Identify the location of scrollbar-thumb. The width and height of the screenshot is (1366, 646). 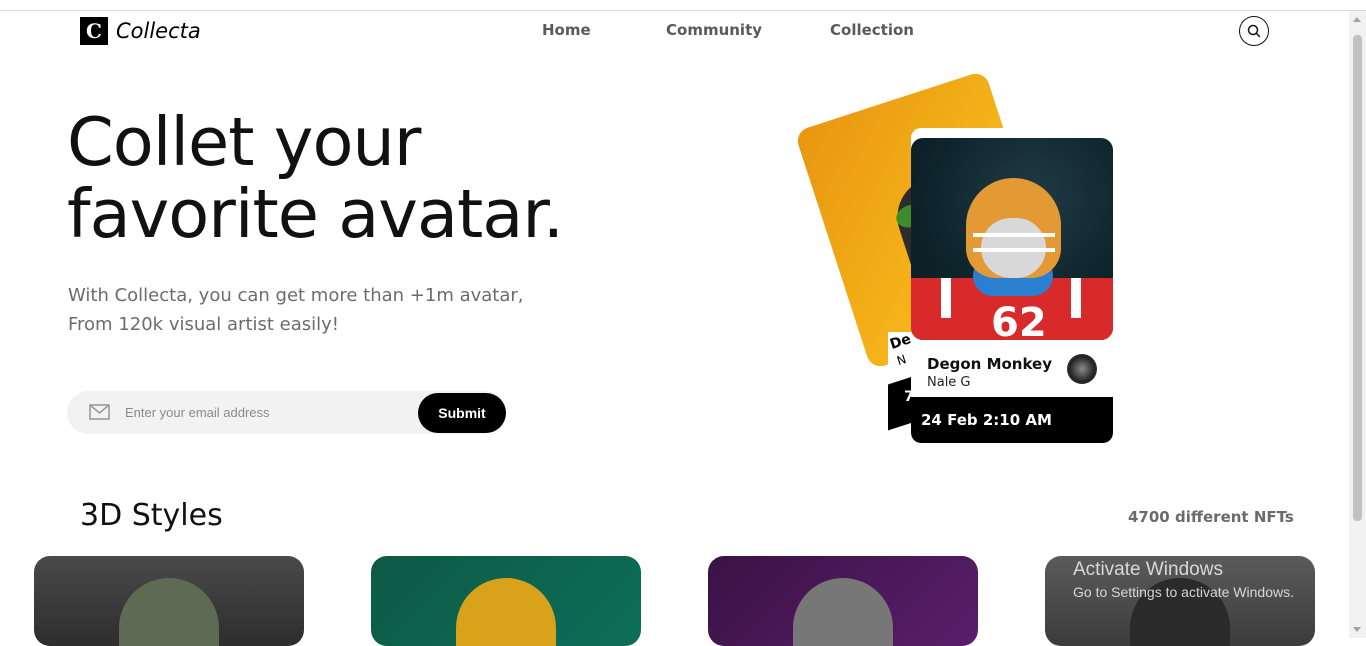
(1357, 278).